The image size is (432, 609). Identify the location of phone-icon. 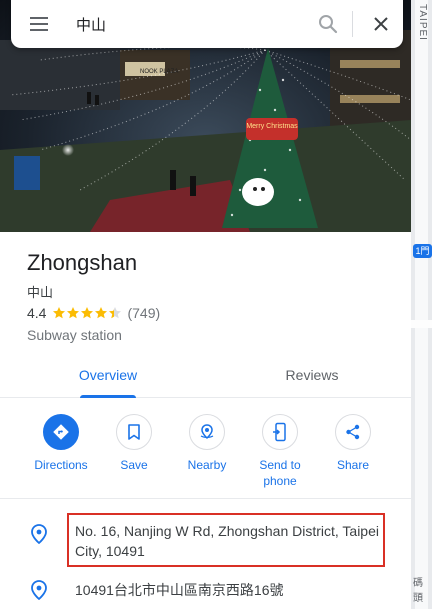
(280, 432).